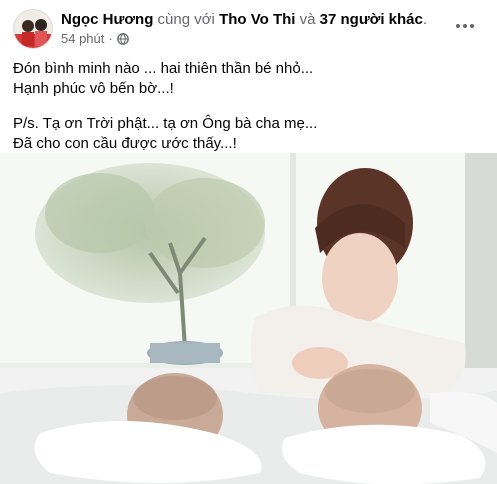 This screenshot has width=497, height=484. I want to click on globe-icon, so click(122, 38).